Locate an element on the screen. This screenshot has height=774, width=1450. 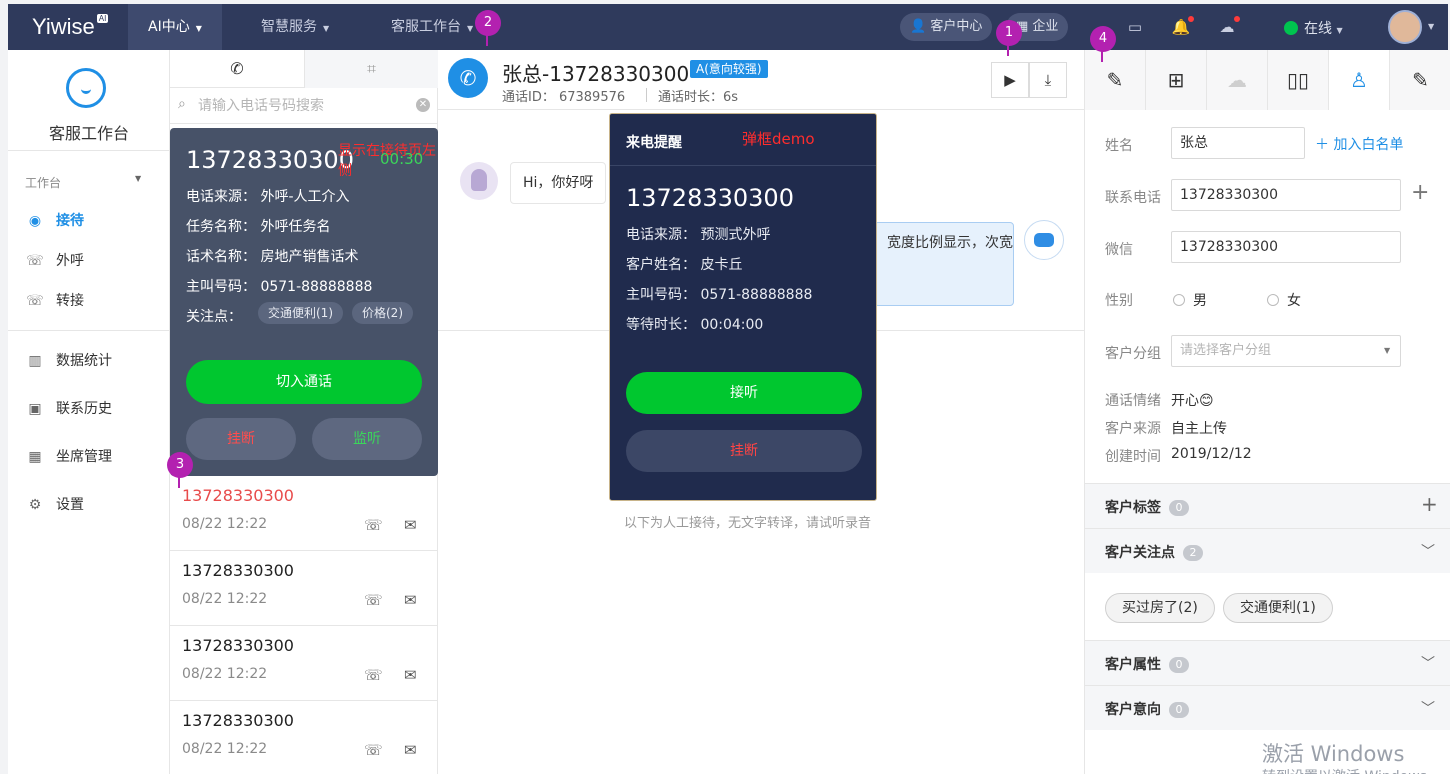
add-whitelist-link: ＋ 加入白名单 is located at coordinates (1359, 144).